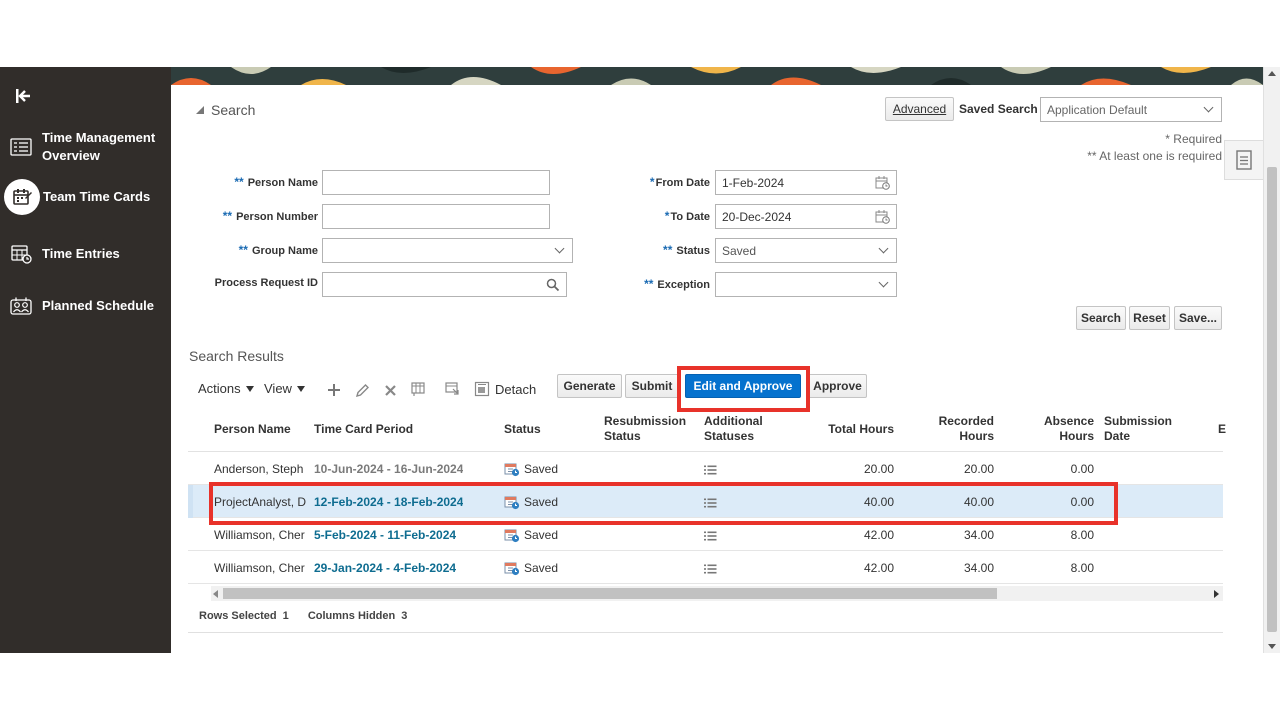 This screenshot has height=720, width=1280. Describe the element at coordinates (418, 389) in the screenshot. I see `freeze-columns-icon` at that location.